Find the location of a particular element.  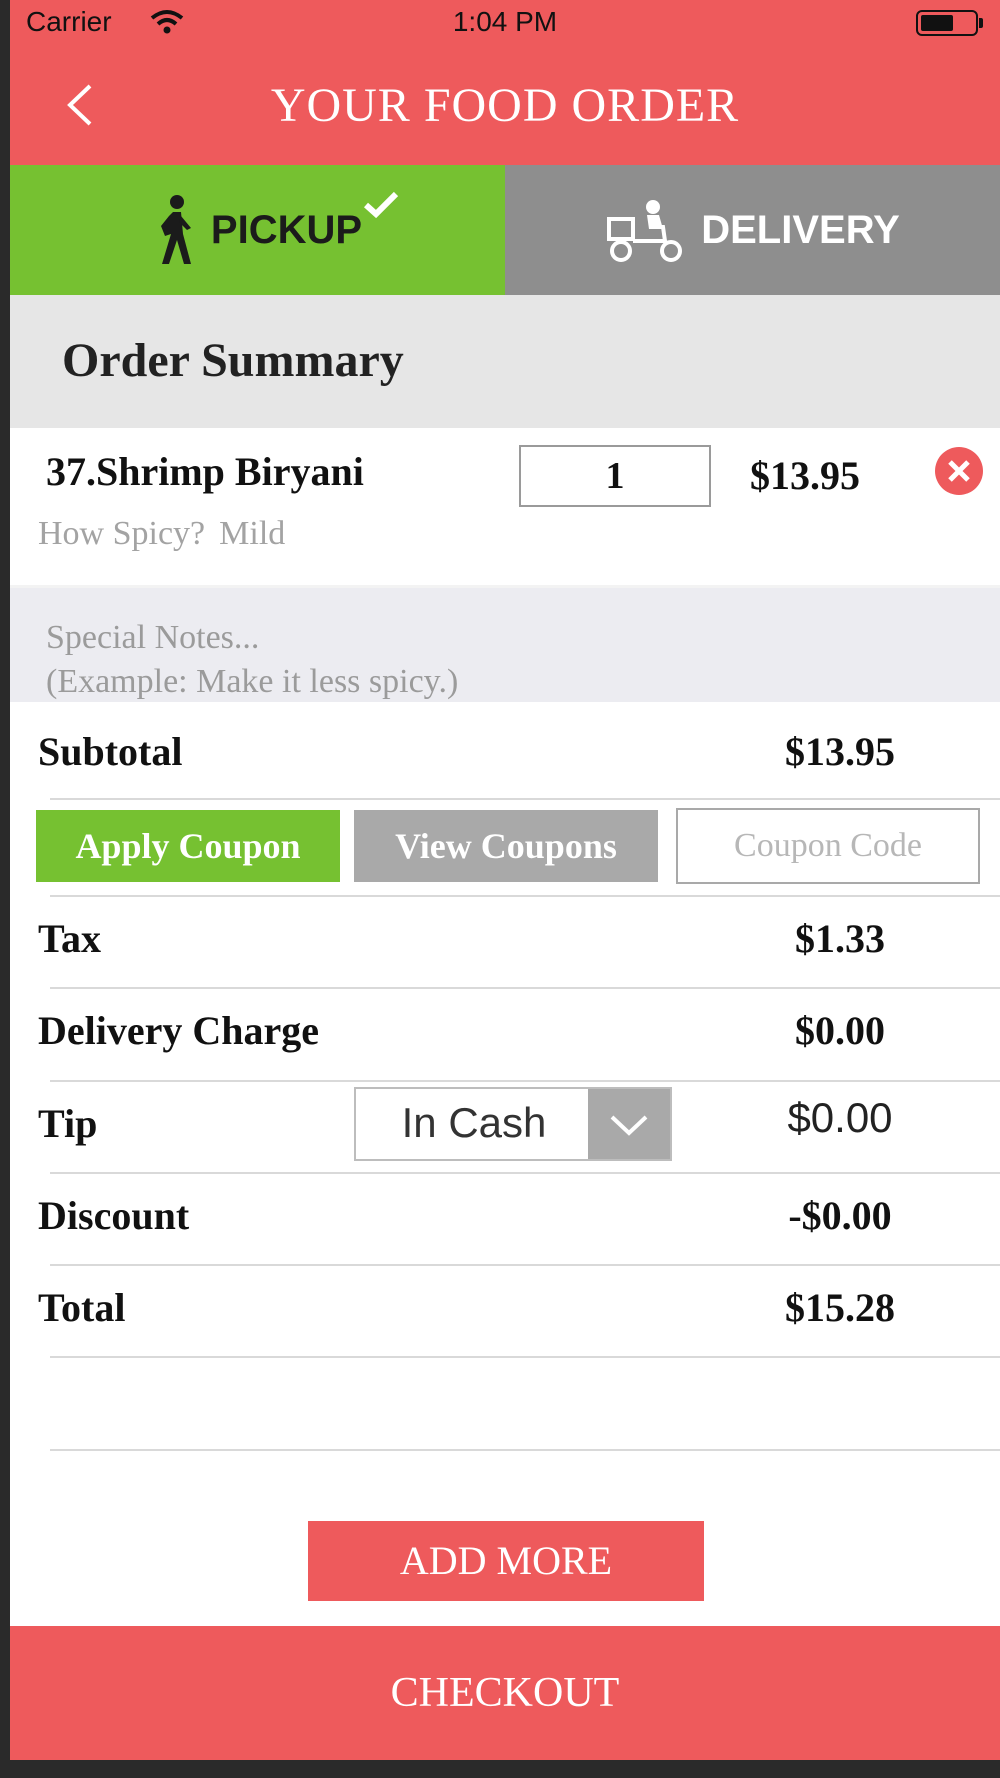

battery-icon is located at coordinates (949, 23).